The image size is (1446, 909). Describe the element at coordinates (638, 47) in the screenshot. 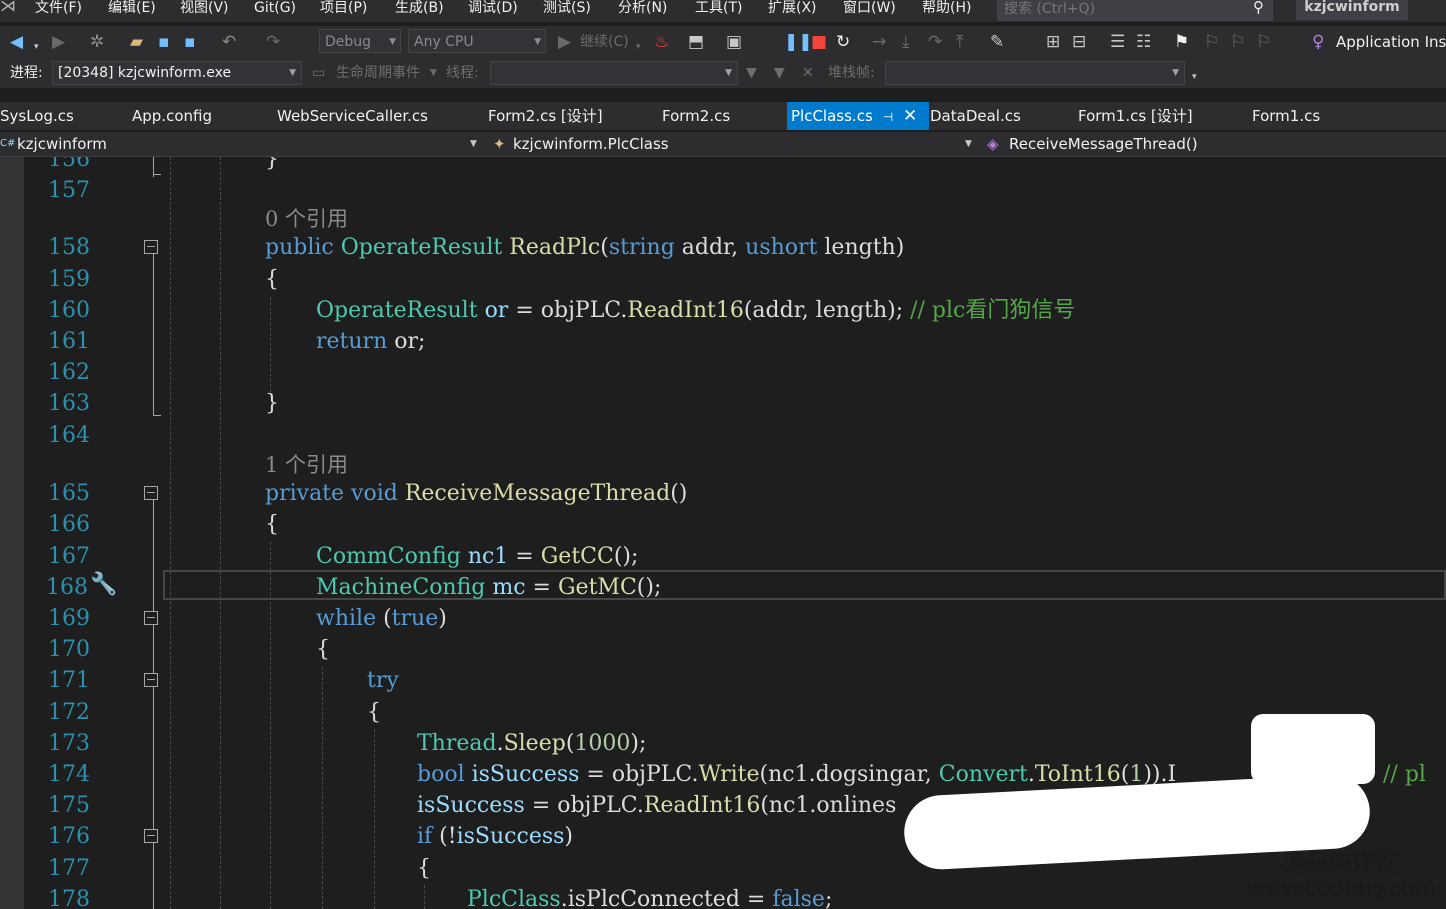

I see `continue-dropdown-icon: ▾` at that location.